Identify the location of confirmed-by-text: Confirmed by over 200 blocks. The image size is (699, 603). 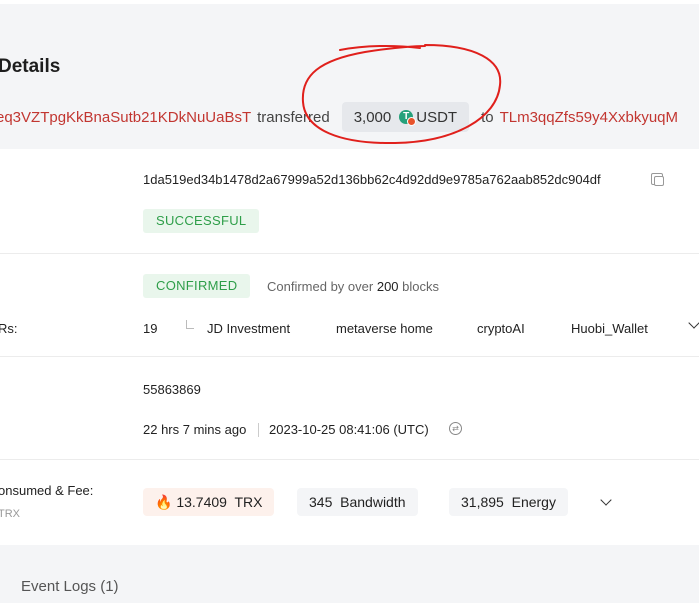
(353, 286).